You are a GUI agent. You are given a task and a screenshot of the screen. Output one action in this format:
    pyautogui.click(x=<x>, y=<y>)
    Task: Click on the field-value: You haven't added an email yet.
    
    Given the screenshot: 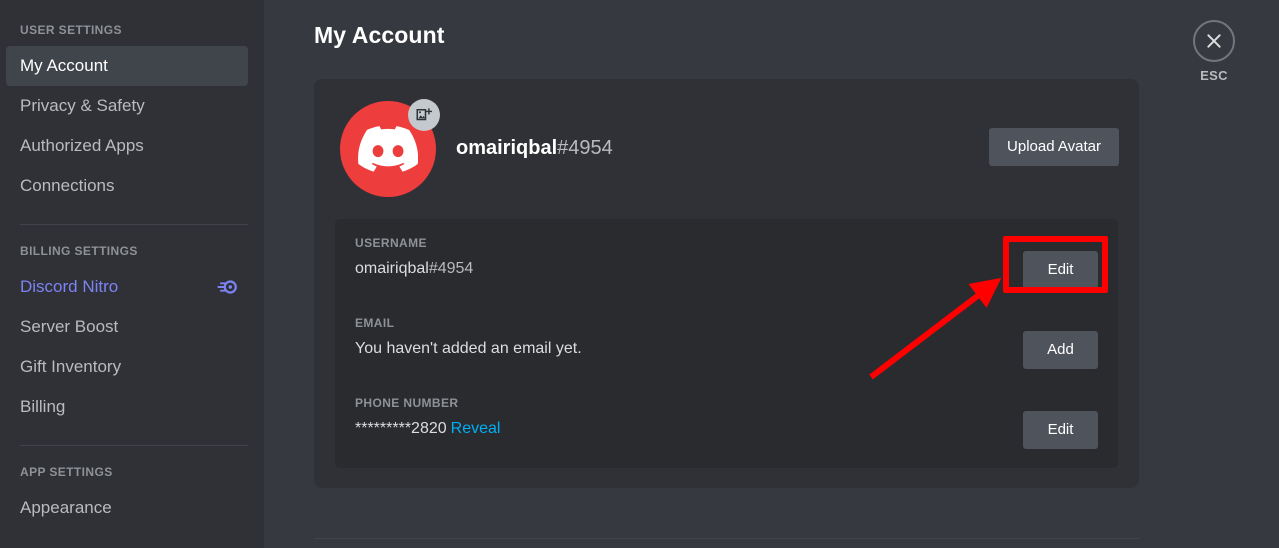 What is the action you would take?
    pyautogui.click(x=727, y=349)
    